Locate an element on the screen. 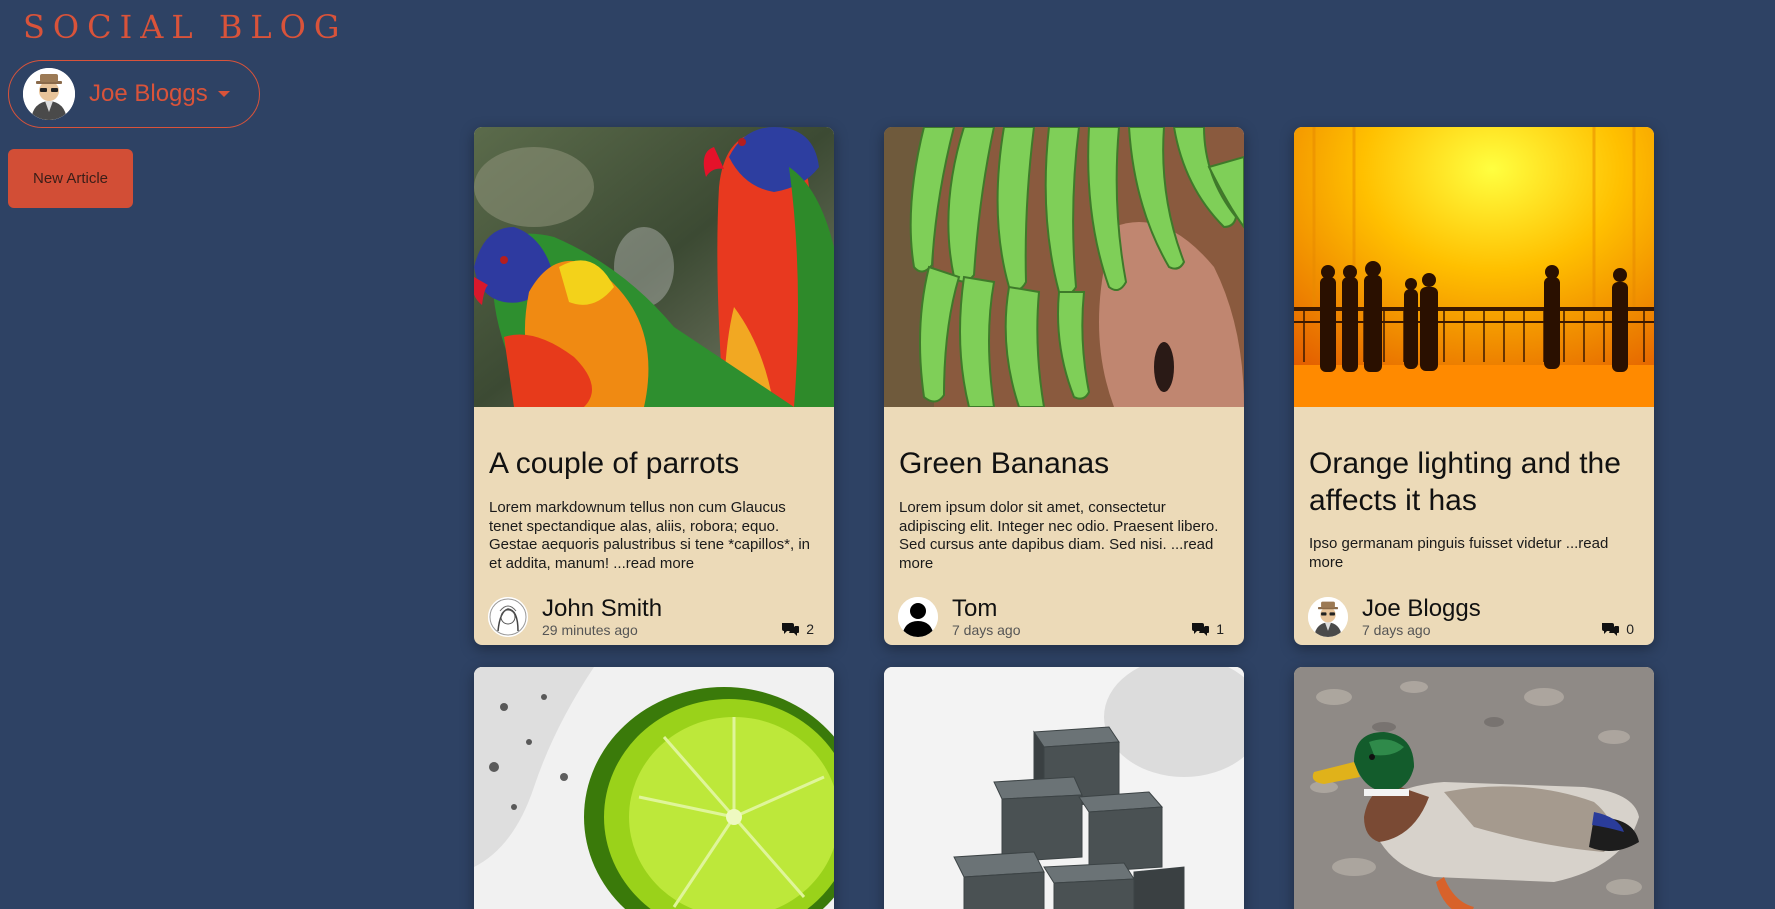 Image resolution: width=1775 pixels, height=909 pixels. comment-count: 1 is located at coordinates (1207, 629).